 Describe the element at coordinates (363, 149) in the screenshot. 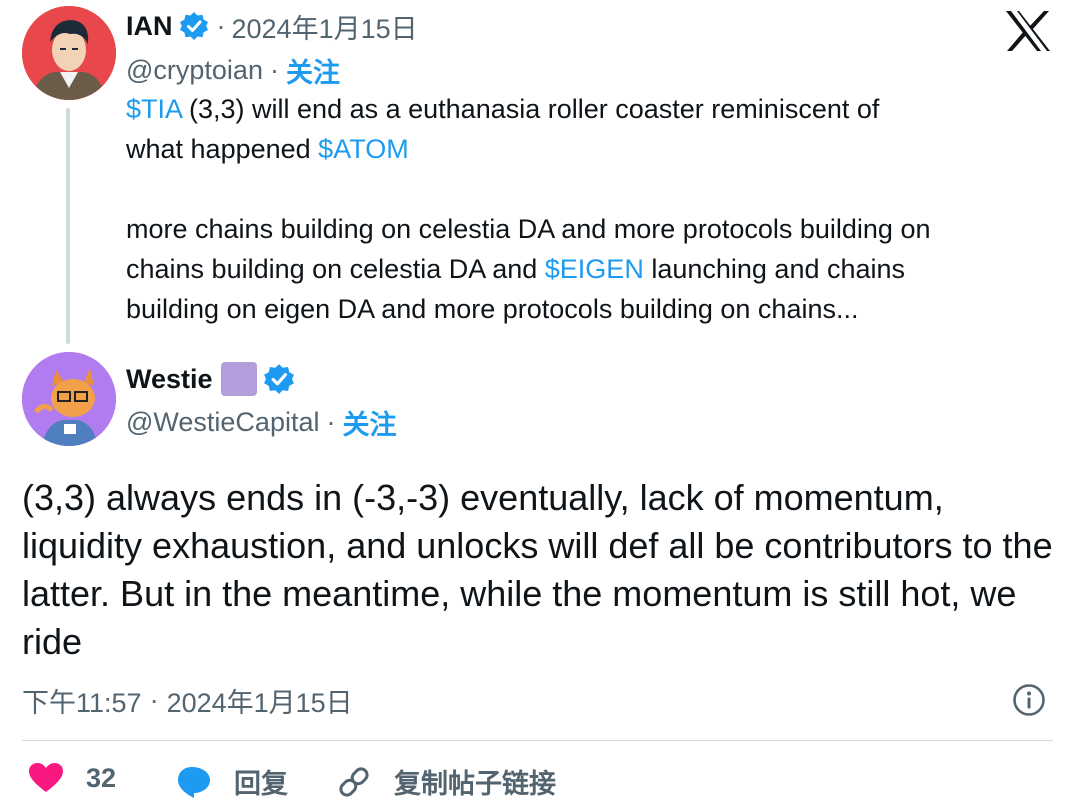

I see `cashtag-link: $ATOM` at that location.